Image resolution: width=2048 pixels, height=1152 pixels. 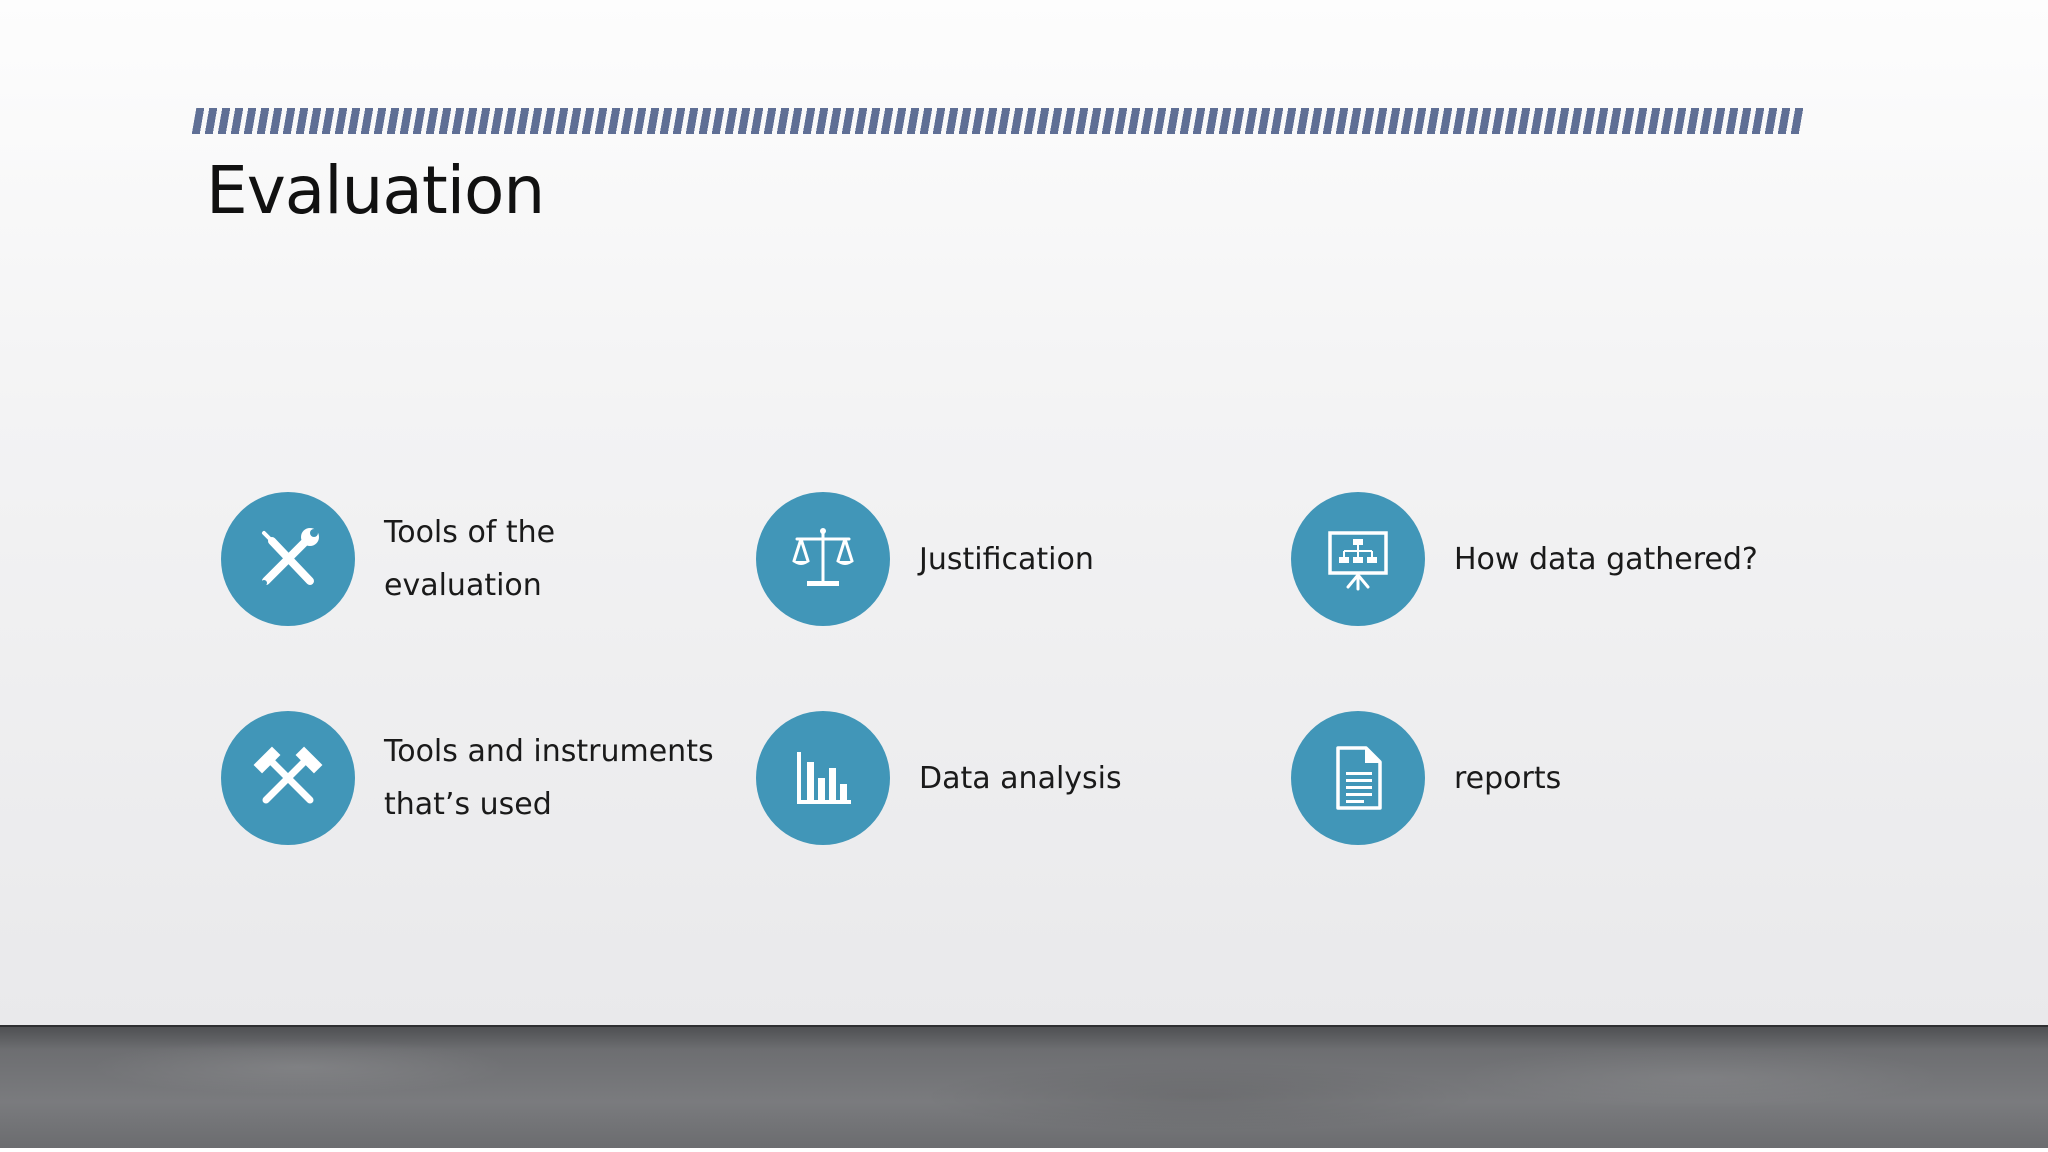 I want to click on document-icon, so click(x=1358, y=778).